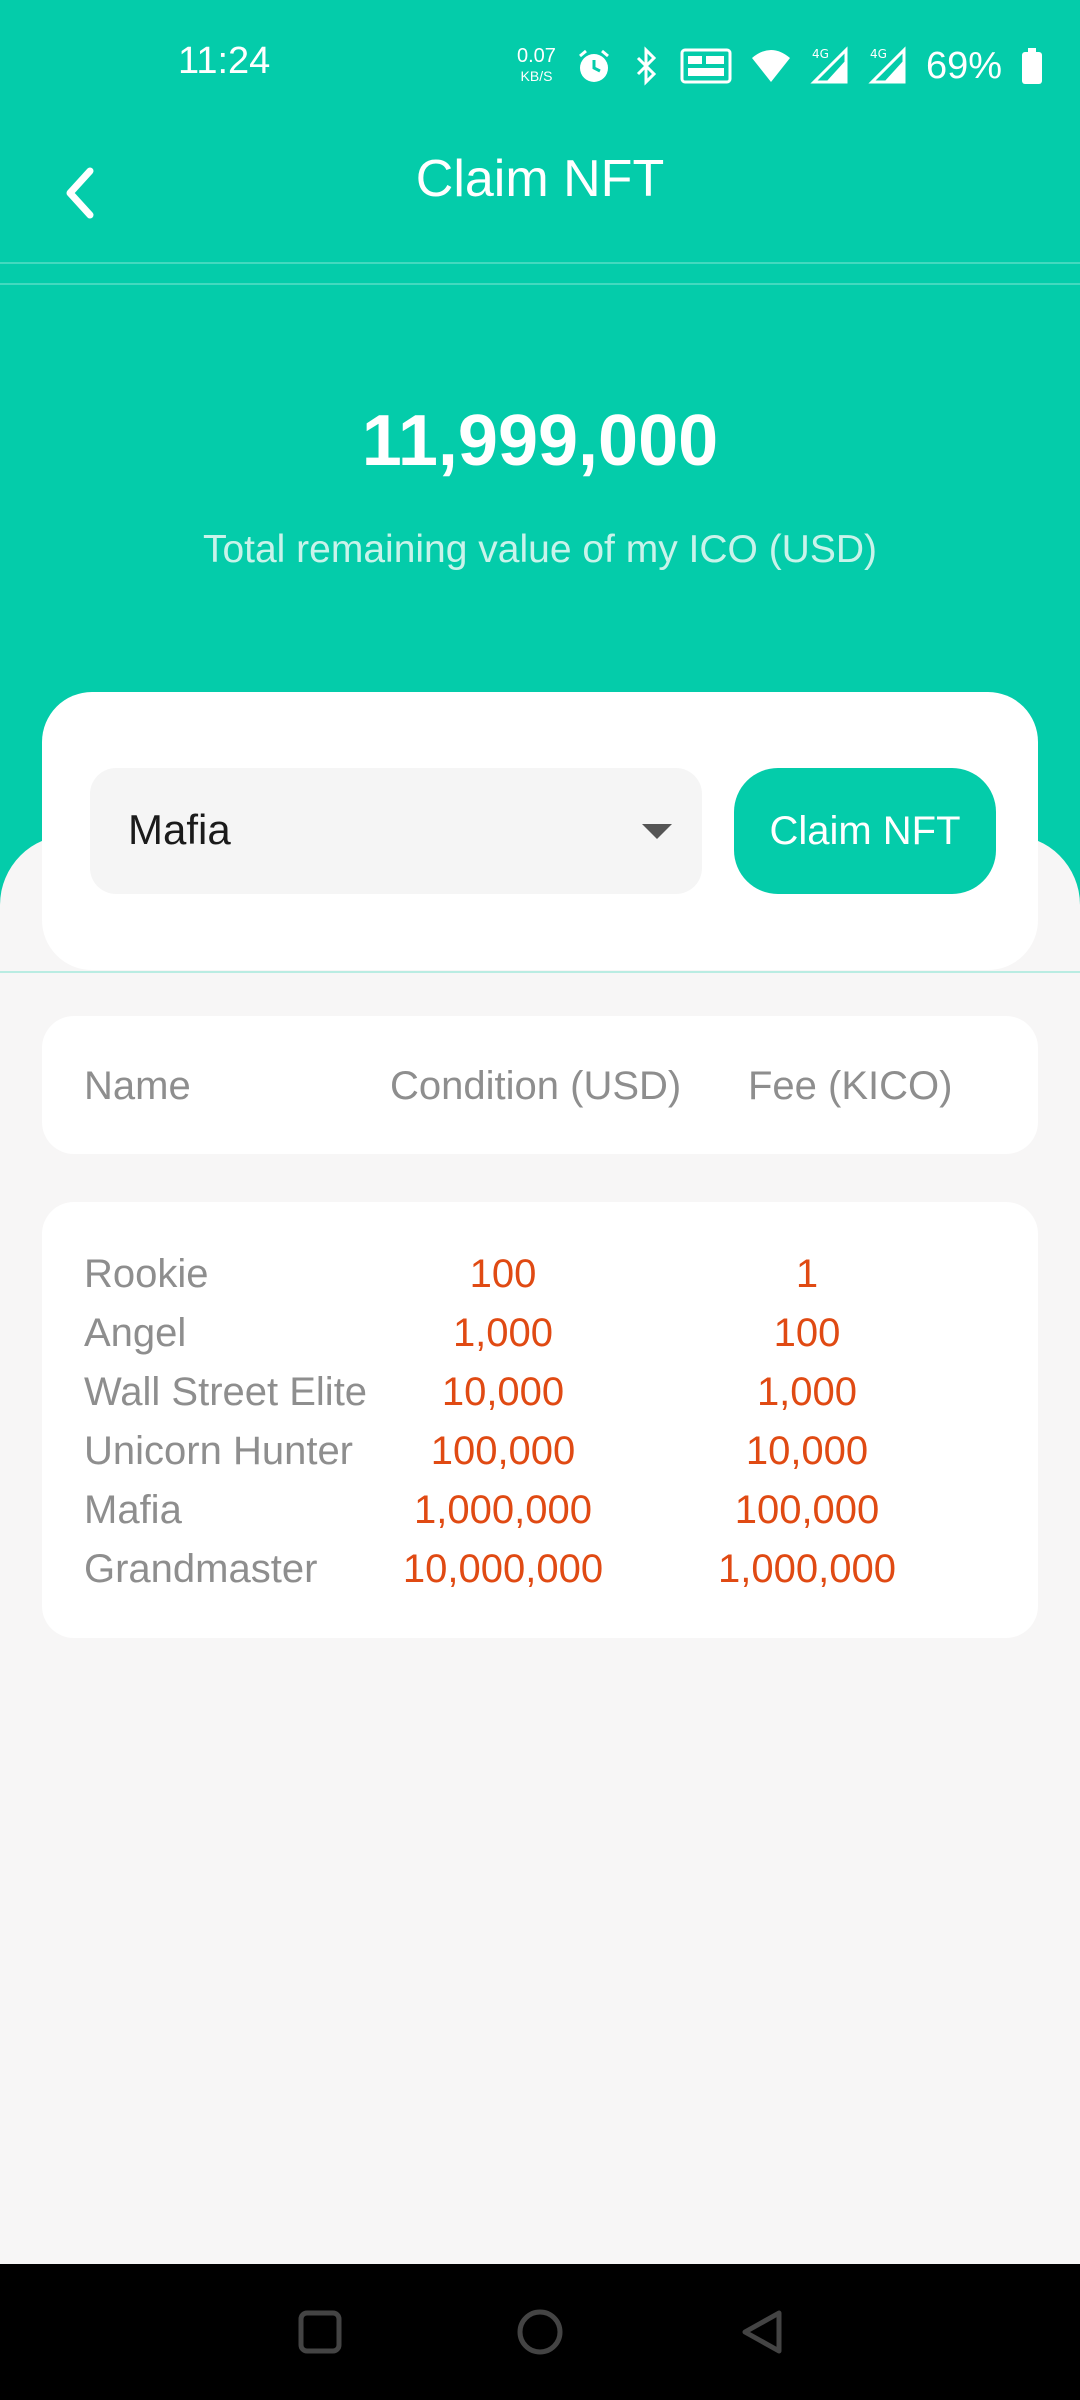 The height and width of the screenshot is (2400, 1080). What do you see at coordinates (536, 1086) in the screenshot?
I see `column-header-condition: Condition (USD)` at bounding box center [536, 1086].